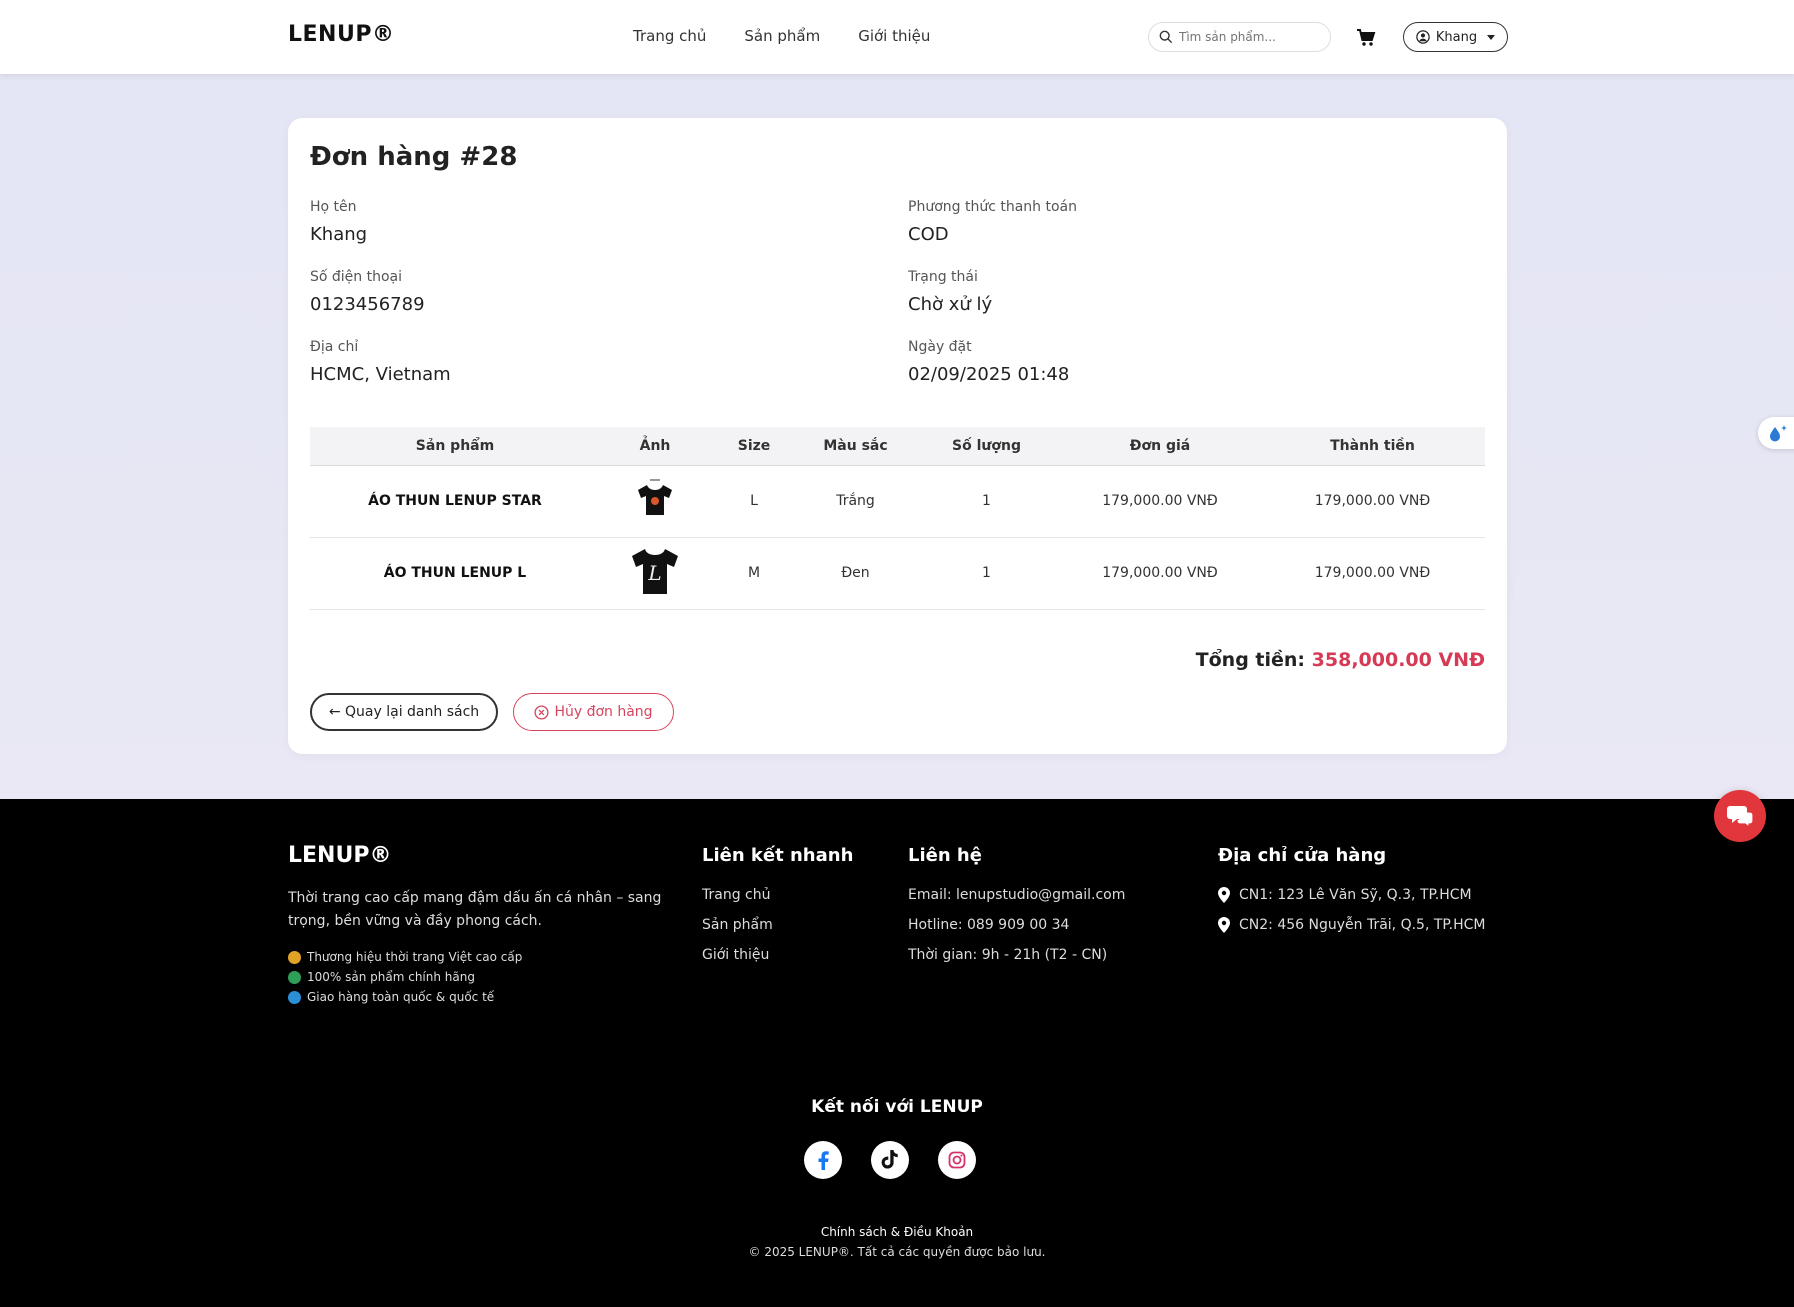  I want to click on perk-item: Giao hàng toàn quốc & quốc tế, so click(405, 997).